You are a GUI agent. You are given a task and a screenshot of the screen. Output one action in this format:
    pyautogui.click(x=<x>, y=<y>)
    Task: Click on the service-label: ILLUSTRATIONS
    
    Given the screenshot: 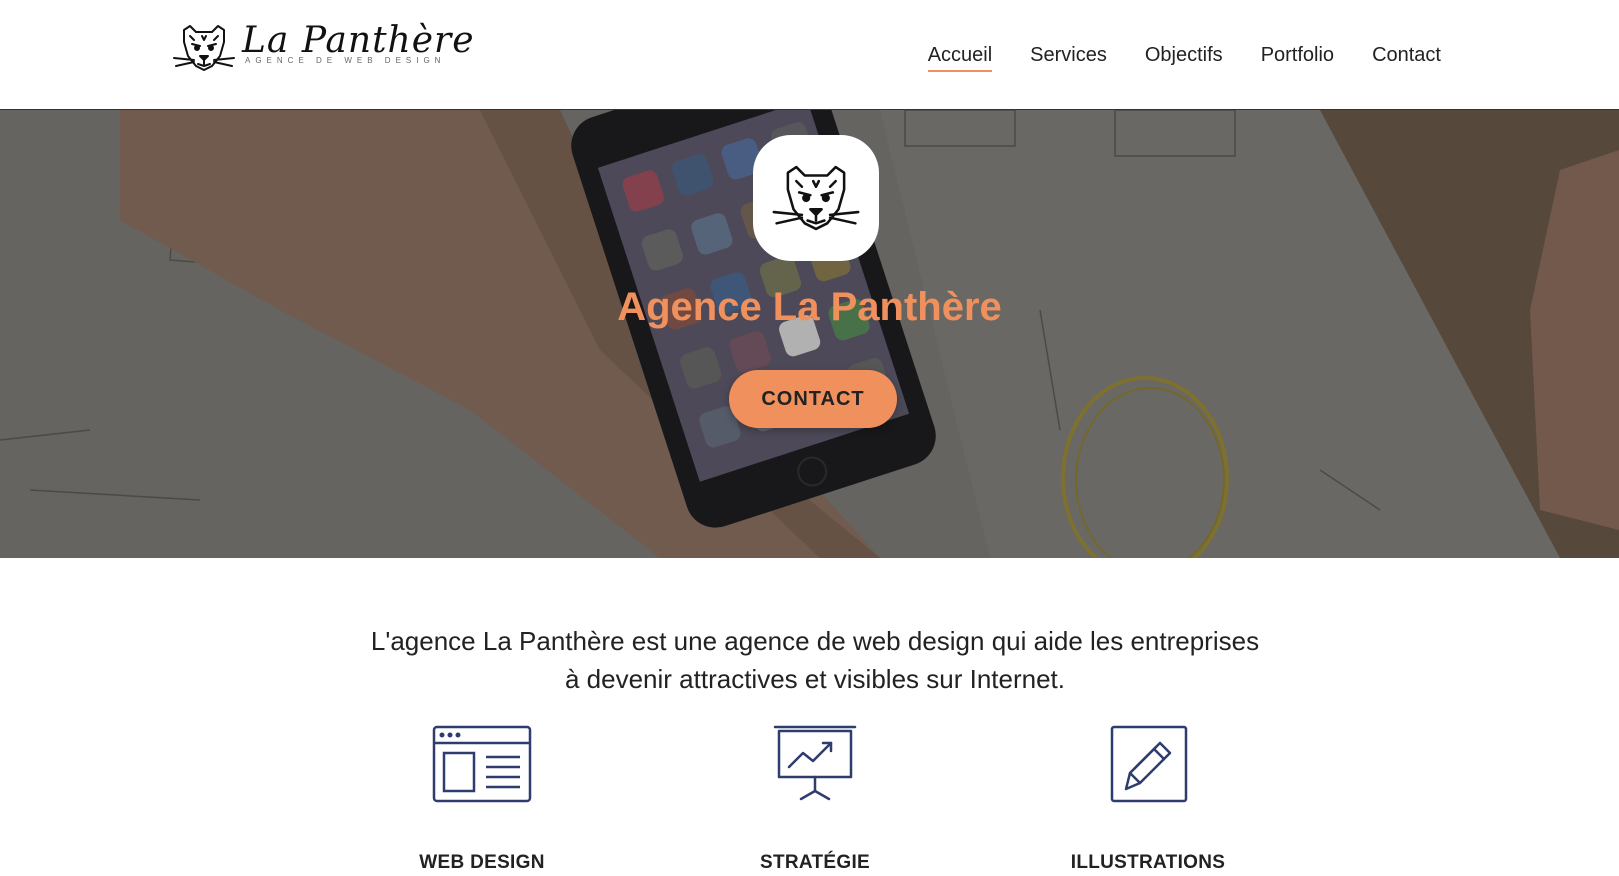 What is the action you would take?
    pyautogui.click(x=1148, y=862)
    